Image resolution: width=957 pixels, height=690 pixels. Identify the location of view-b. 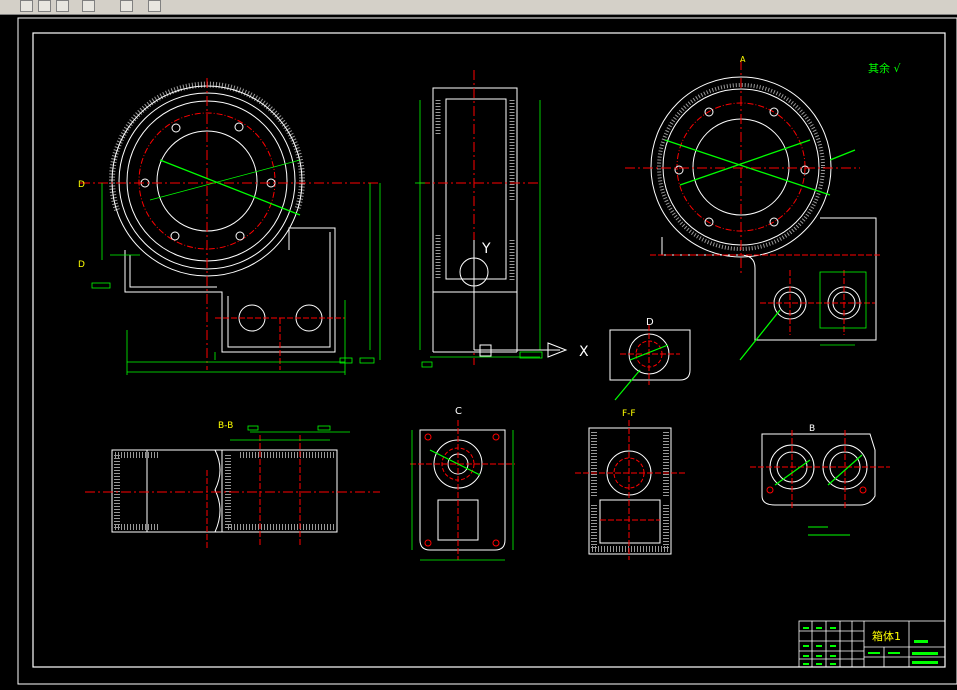
(820, 483).